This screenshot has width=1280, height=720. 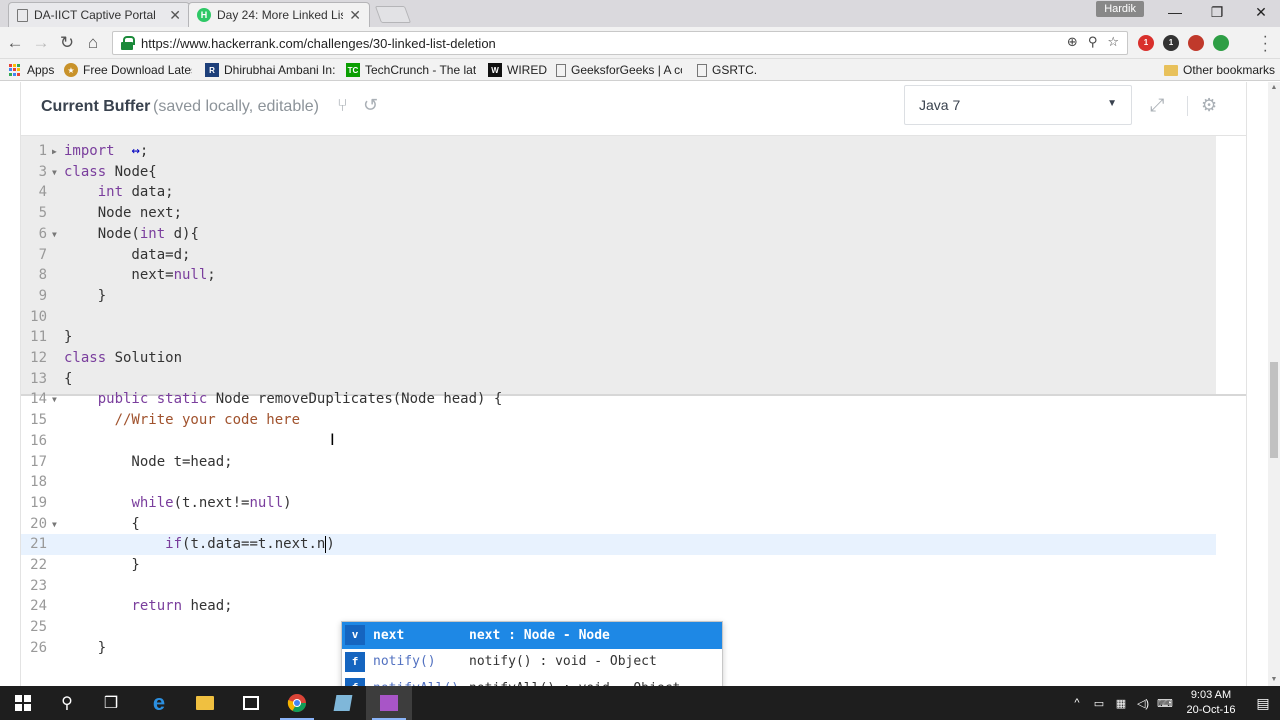 I want to click on scroll-thumb, so click(x=1274, y=410).